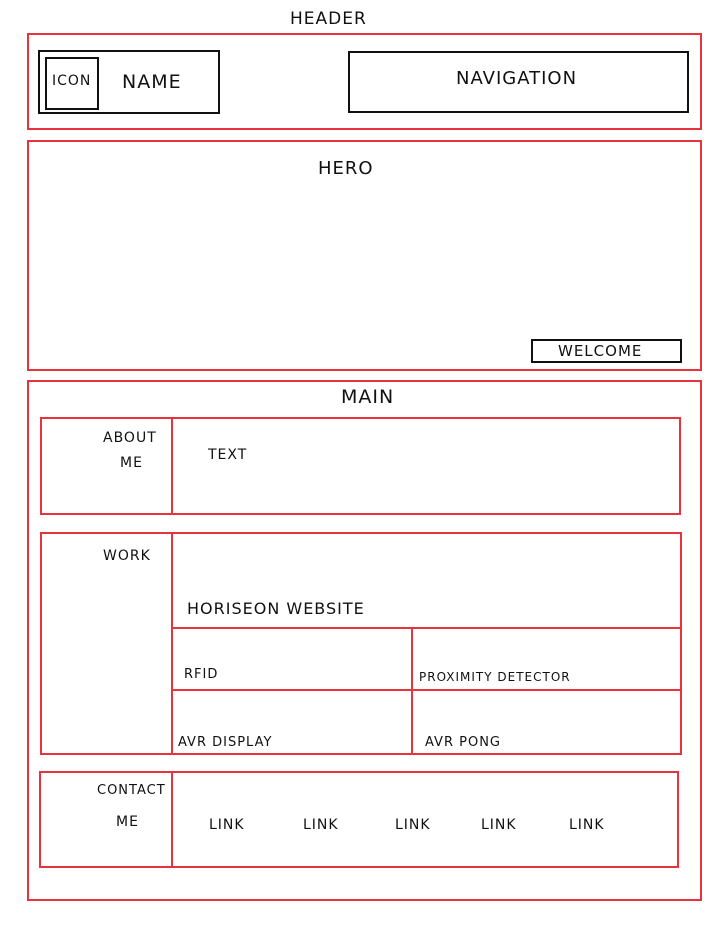  What do you see at coordinates (426, 628) in the screenshot?
I see `work-featured-divider` at bounding box center [426, 628].